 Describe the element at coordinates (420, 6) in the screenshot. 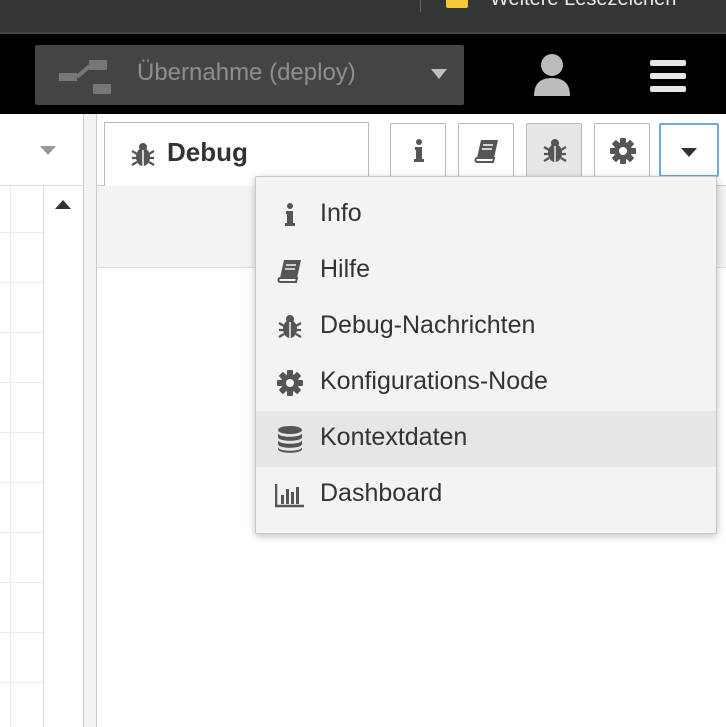

I see `bookmark-separator` at that location.